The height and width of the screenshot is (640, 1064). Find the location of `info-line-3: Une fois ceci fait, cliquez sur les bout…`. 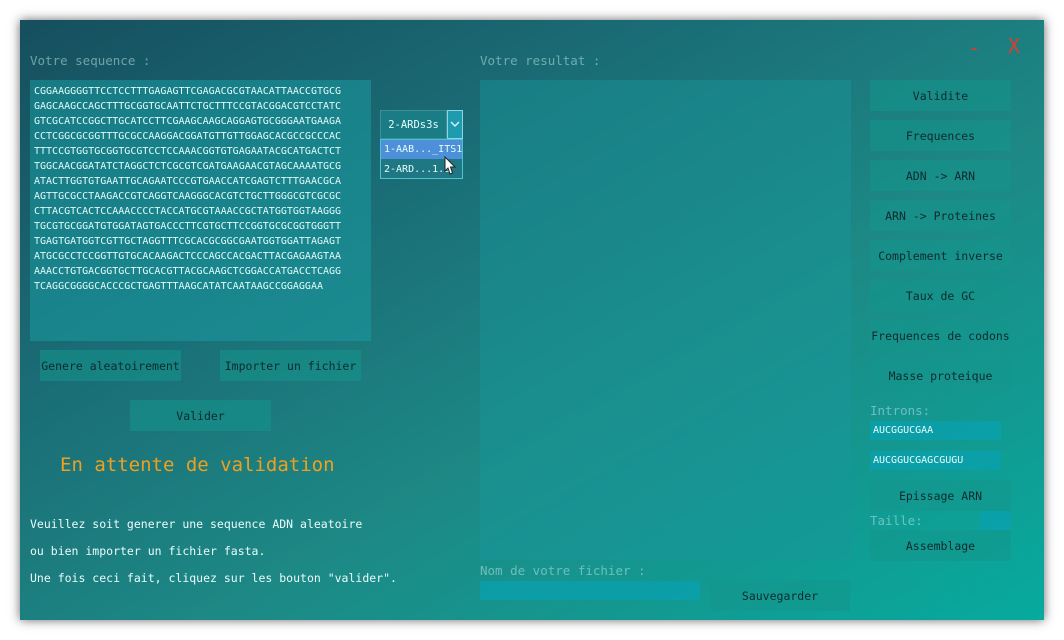

info-line-3: Une fois ceci fait, cliquez sur les bout… is located at coordinates (213, 578).